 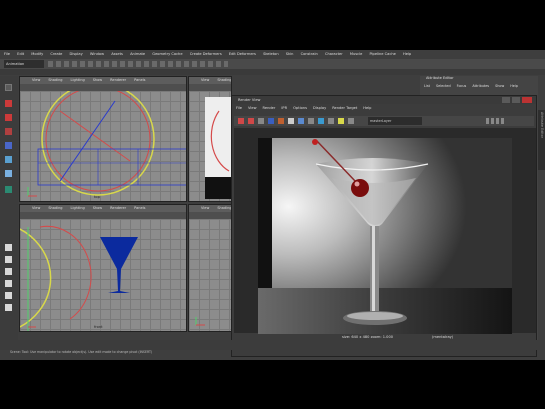 I want to click on render-layer-dropdown: masterLayer, so click(x=395, y=121).